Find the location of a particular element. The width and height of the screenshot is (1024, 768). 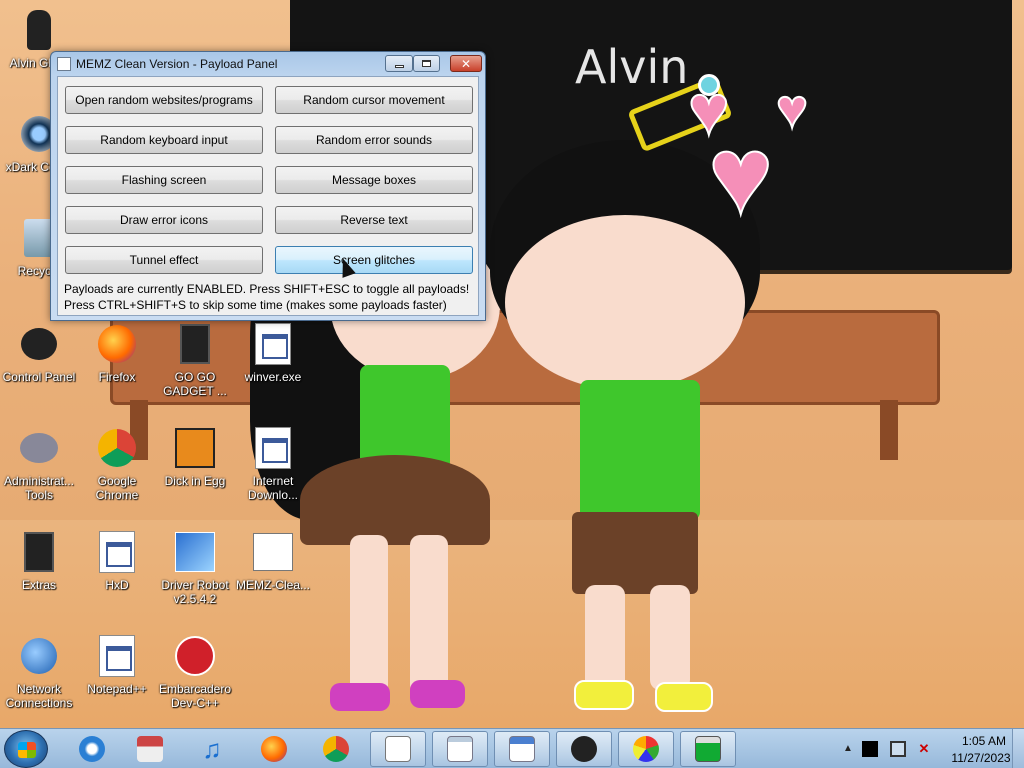

taskbar: ♫ ▲ ✕ 1:05 AM 11/27/2023 is located at coordinates (512, 748).